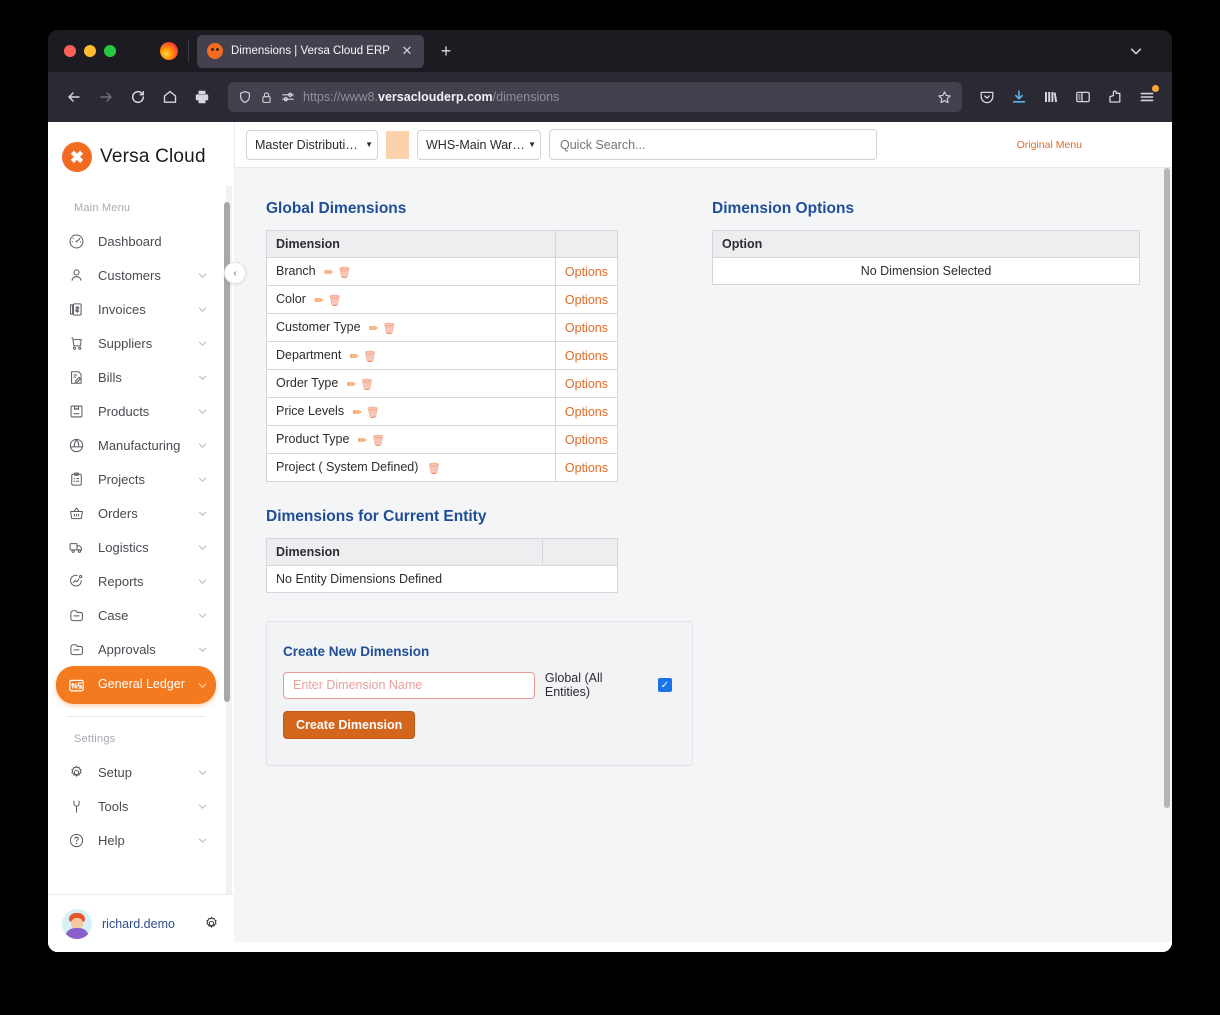 The height and width of the screenshot is (1015, 1220). I want to click on app-menu-icon, so click(1147, 97).